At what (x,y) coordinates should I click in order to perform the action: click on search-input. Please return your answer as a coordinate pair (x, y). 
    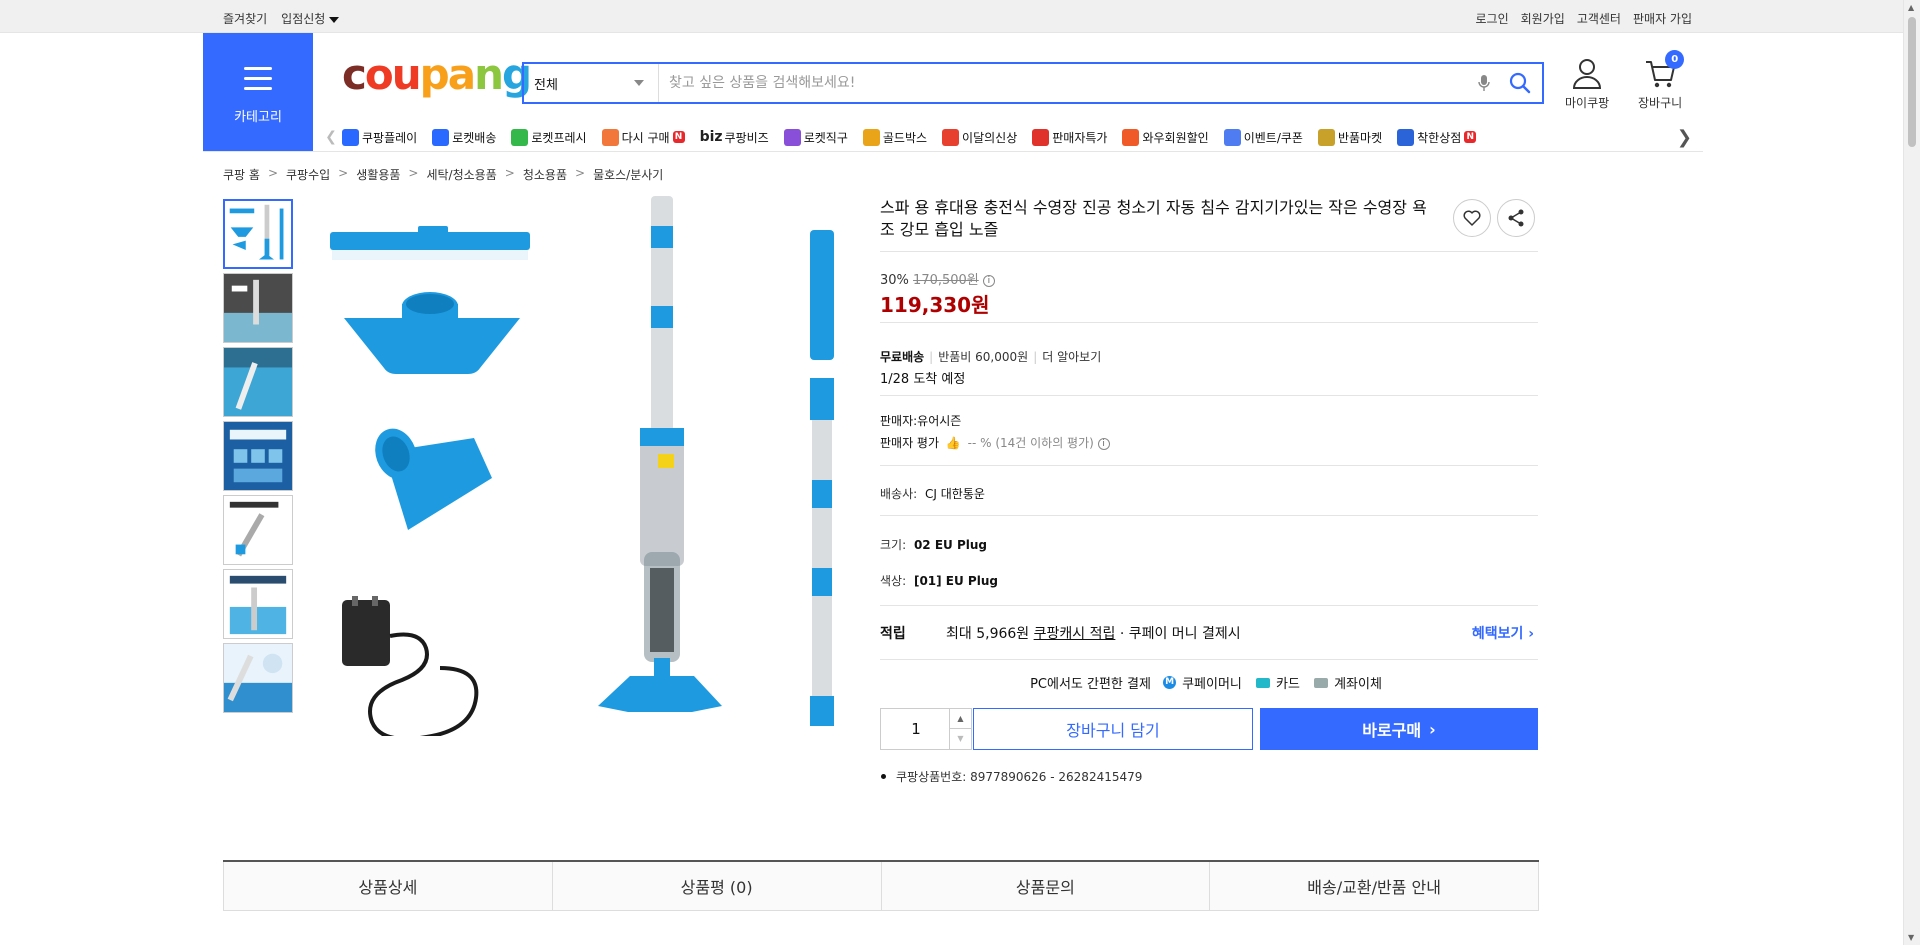
    Looking at the image, I should click on (1064, 83).